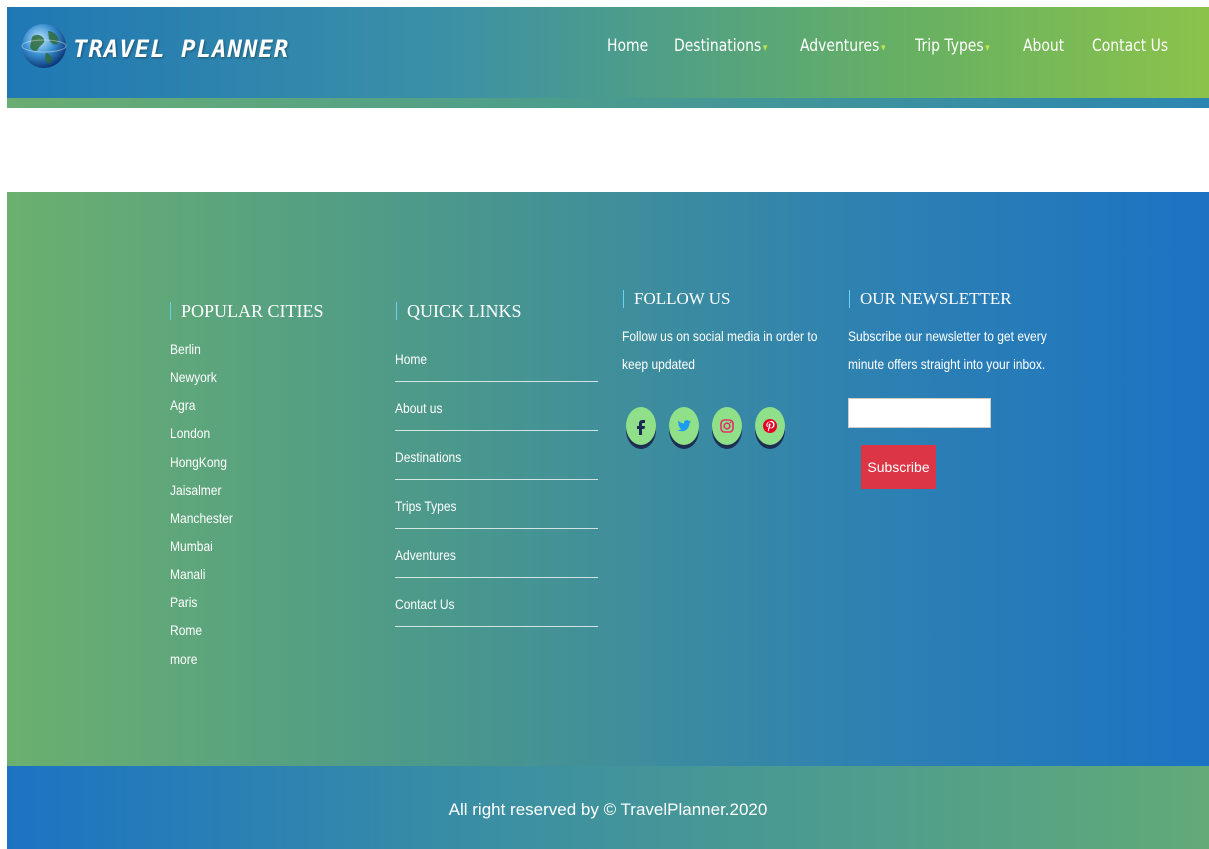  What do you see at coordinates (919, 413) in the screenshot?
I see `newsletter-email-input` at bounding box center [919, 413].